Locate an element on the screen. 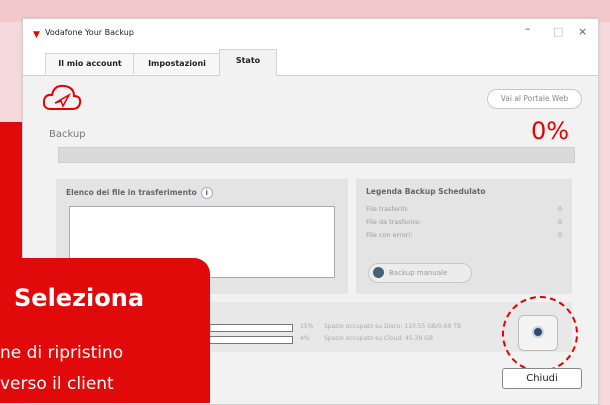  info-icon: i is located at coordinates (206, 193).